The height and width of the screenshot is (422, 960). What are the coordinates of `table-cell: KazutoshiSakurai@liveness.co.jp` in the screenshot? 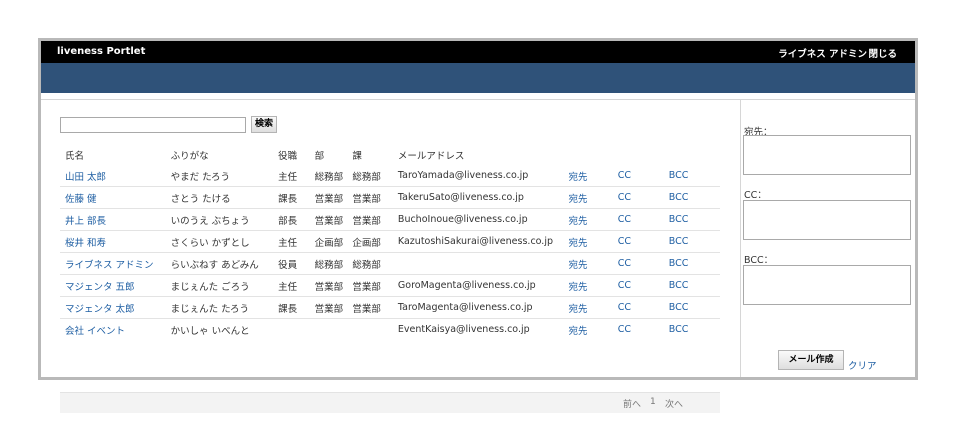 It's located at (483, 241).